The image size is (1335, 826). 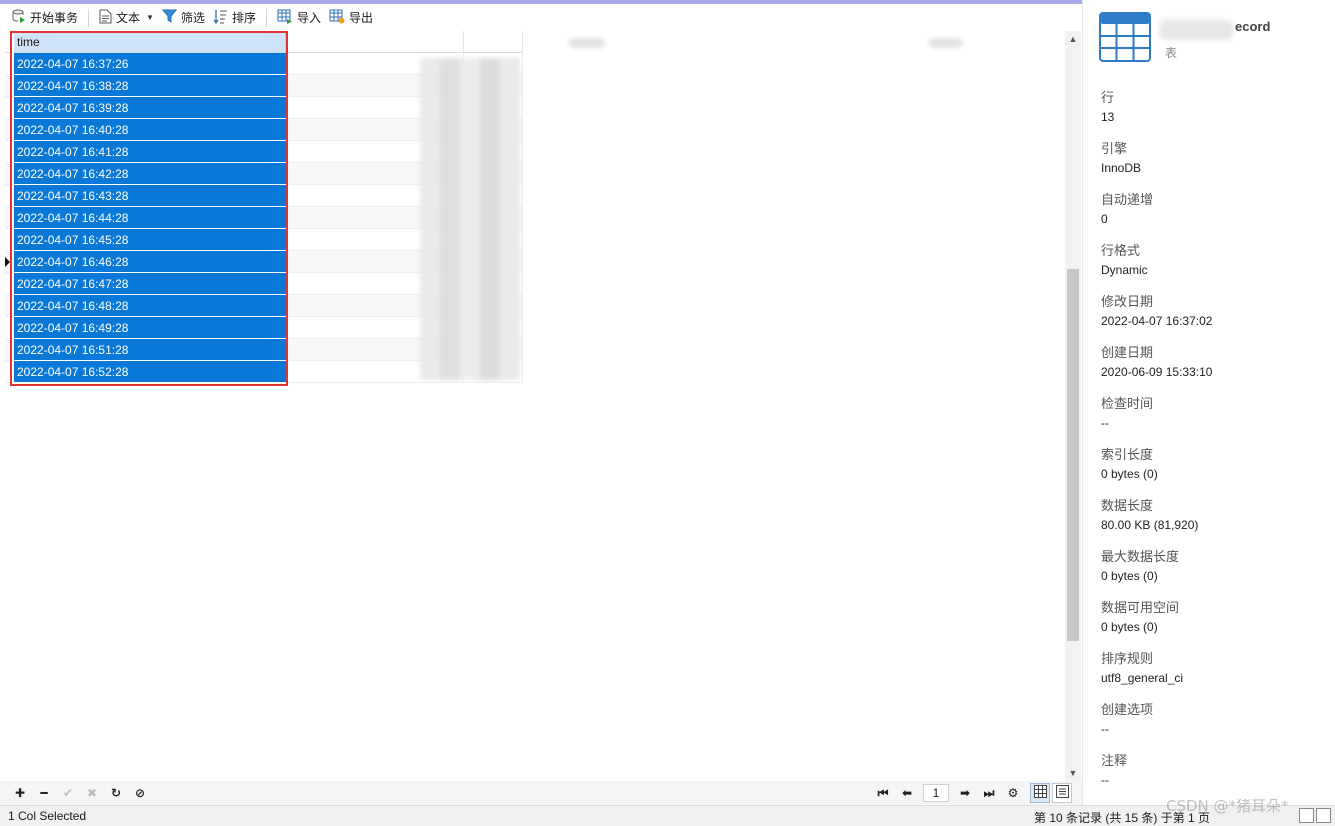 I want to click on text-label: 文本, so click(x=128, y=18).